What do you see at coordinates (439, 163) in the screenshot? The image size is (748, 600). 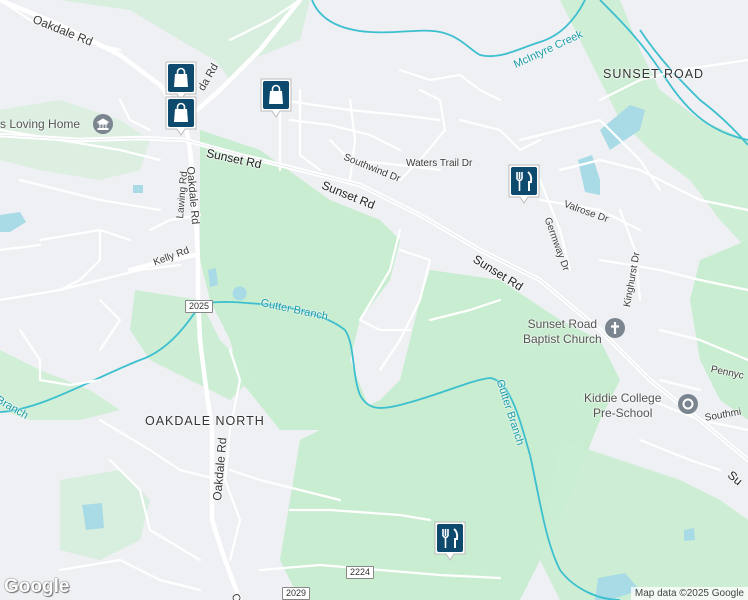 I see `road-label-waters-trail-dr: Waters Trail Dr` at bounding box center [439, 163].